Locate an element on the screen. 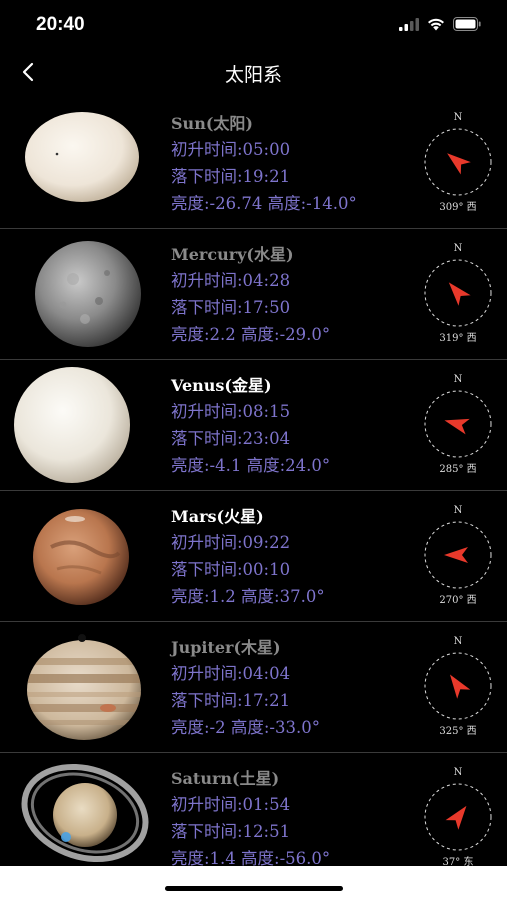 Image resolution: width=507 pixels, height=900 pixels. status-time: 20:40 is located at coordinates (60, 24).